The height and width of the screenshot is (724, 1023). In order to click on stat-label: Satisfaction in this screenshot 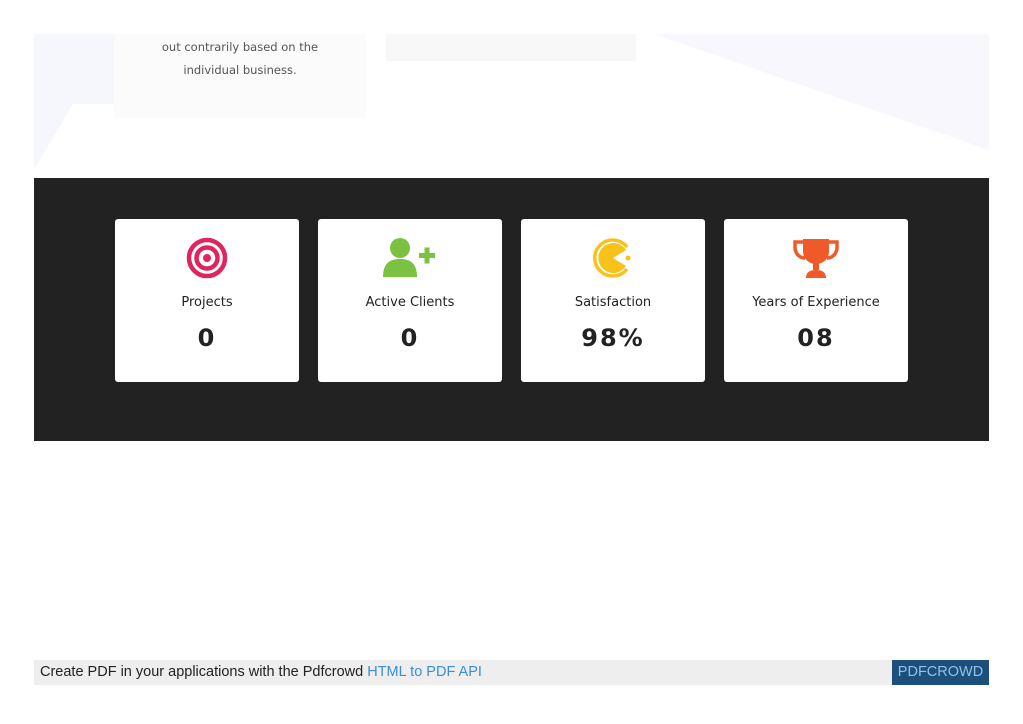, I will do `click(613, 302)`.